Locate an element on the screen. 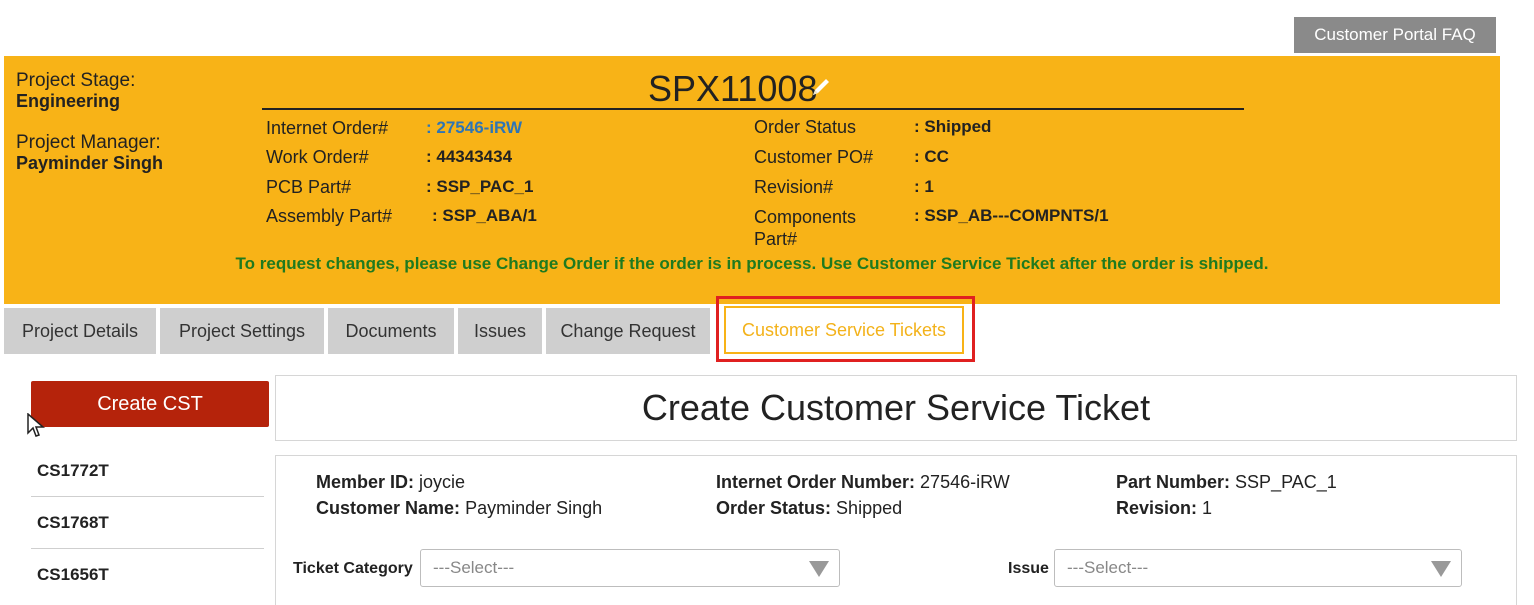  list-item: CS1656T is located at coordinates (147, 575).